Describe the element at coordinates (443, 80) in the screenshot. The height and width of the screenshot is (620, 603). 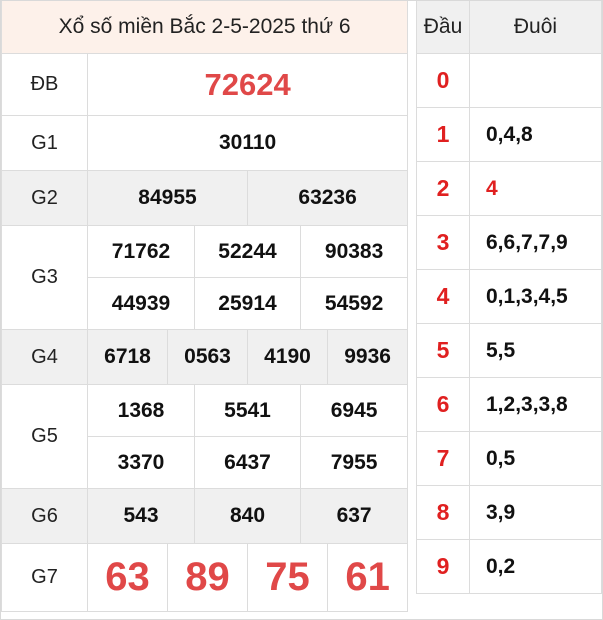
I see `head-digit: 0` at that location.